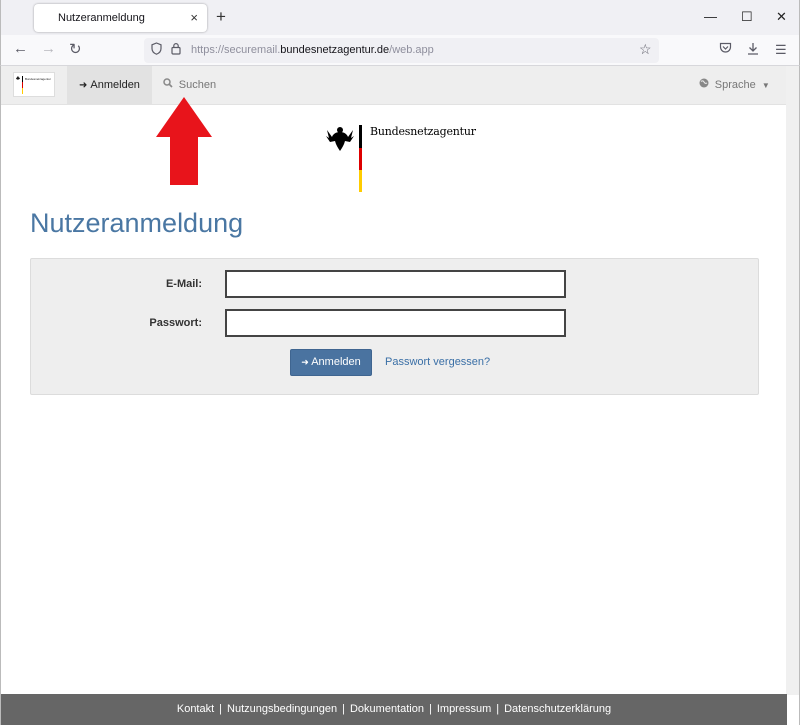 This screenshot has height=725, width=800. I want to click on login-button: ➜ Anmelden, so click(331, 362).